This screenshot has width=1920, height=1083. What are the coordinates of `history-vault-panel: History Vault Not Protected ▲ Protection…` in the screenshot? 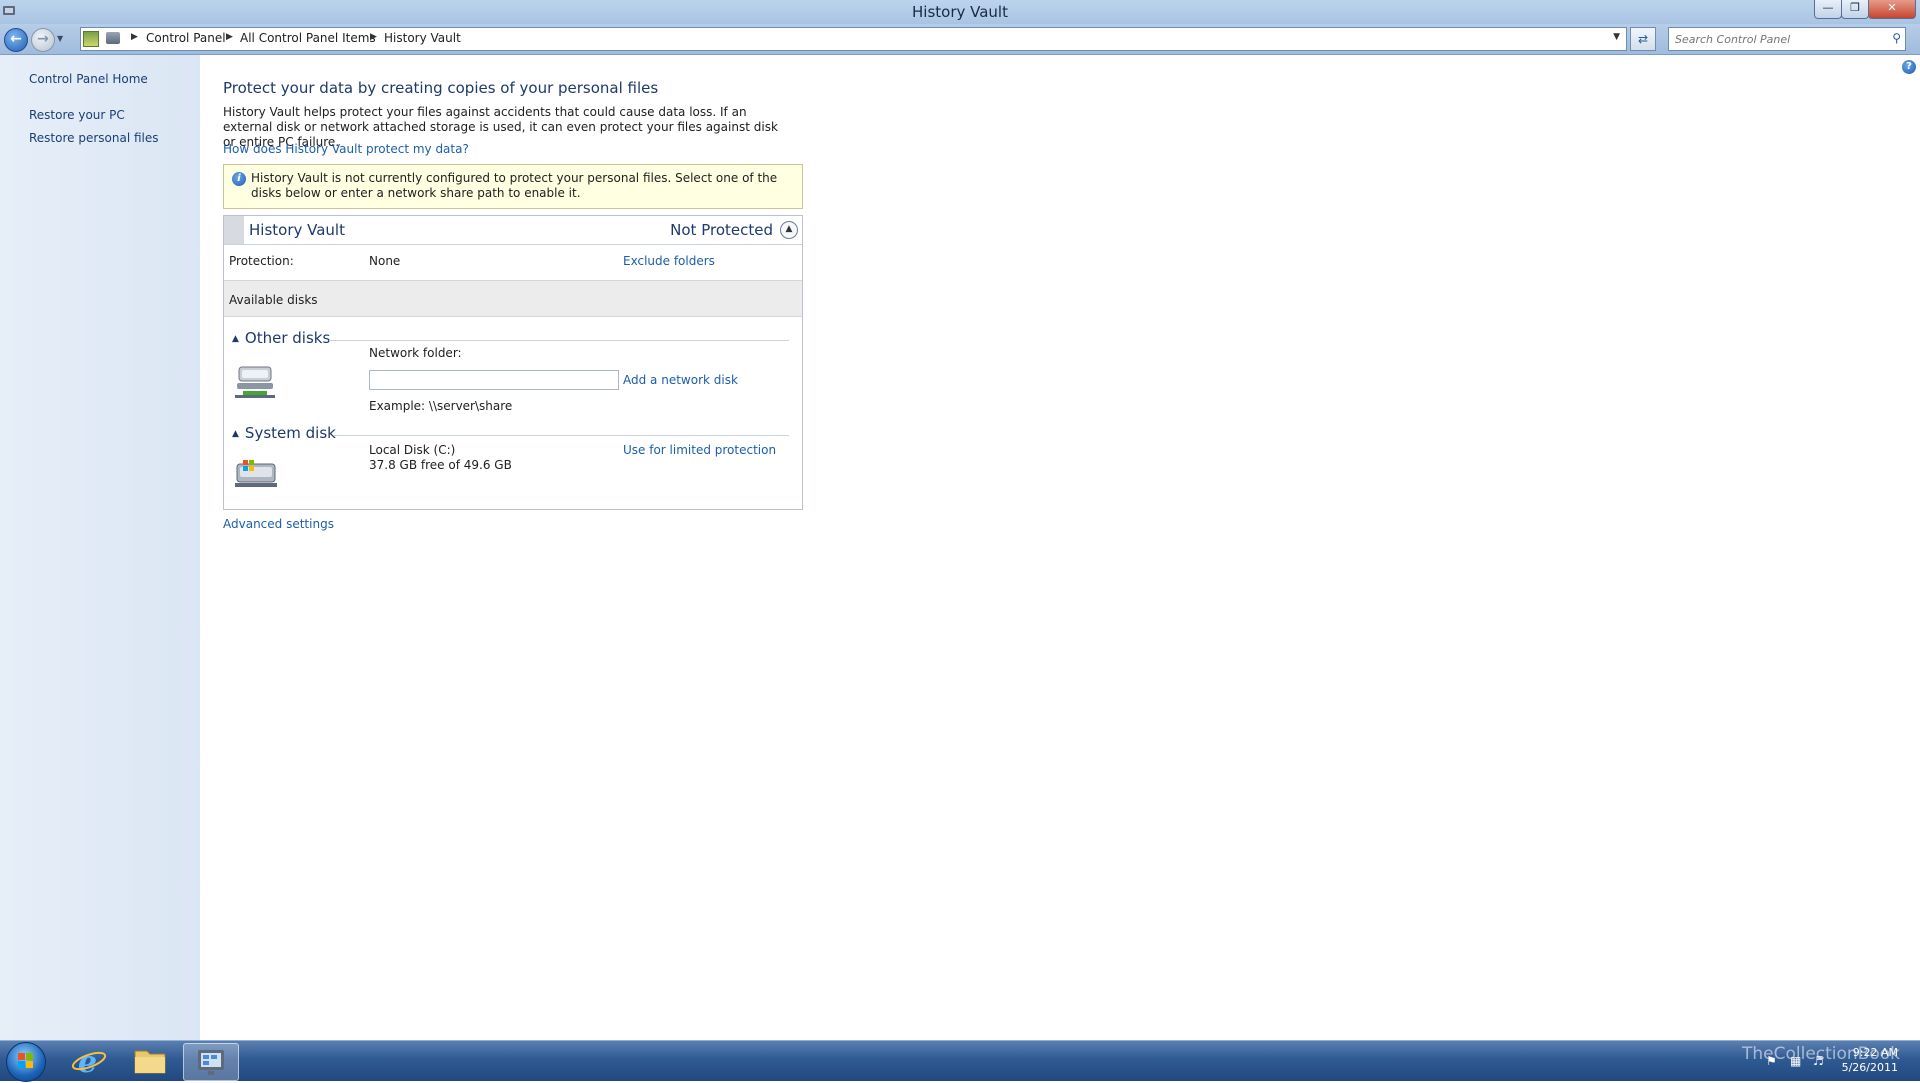 It's located at (513, 362).